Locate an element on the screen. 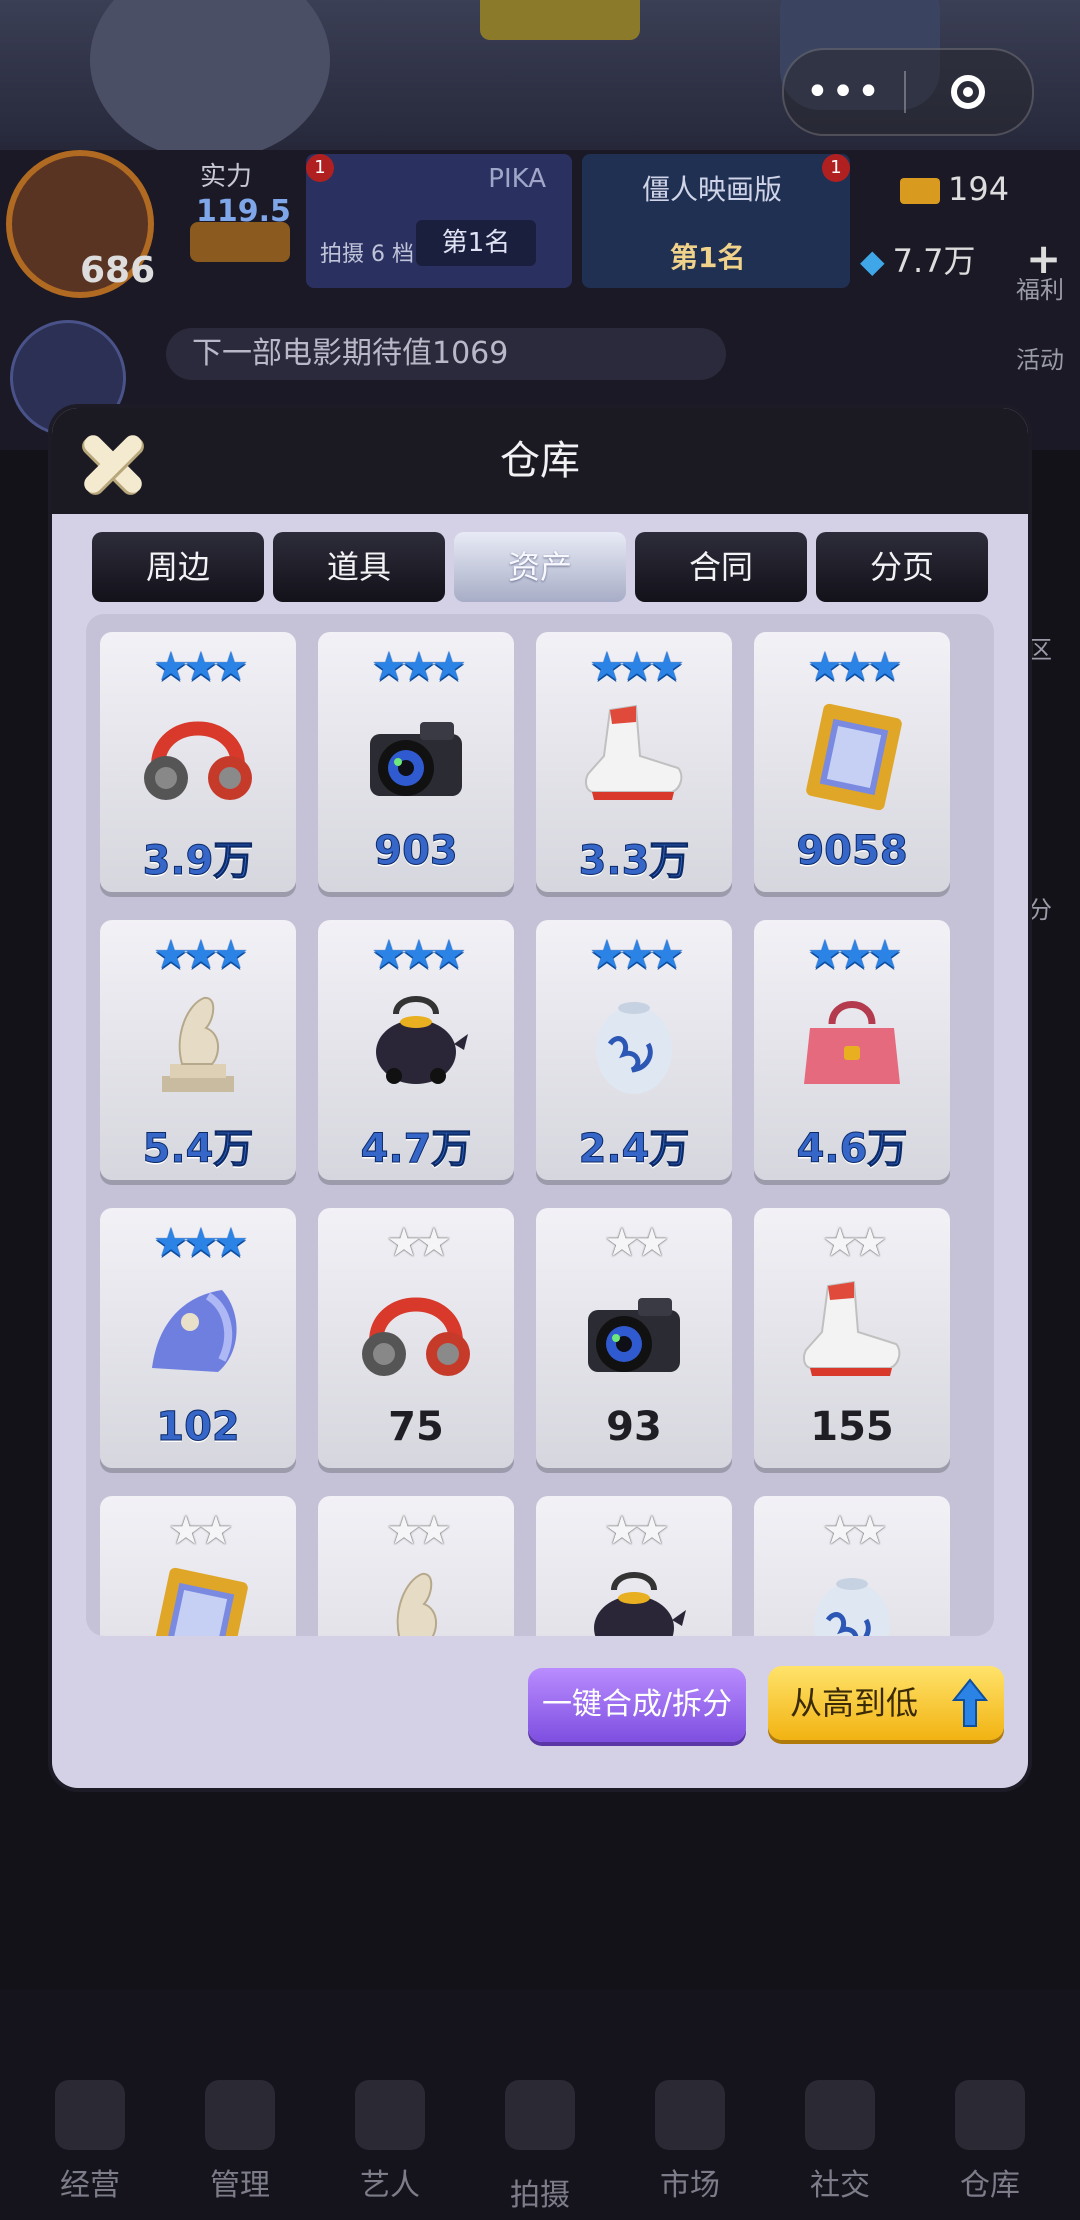  business-icon is located at coordinates (90, 2115).